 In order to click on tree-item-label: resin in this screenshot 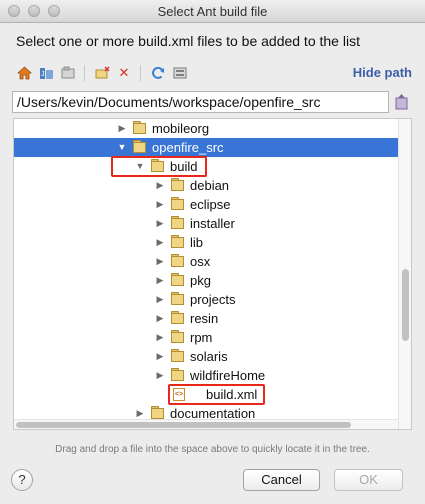, I will do `click(204, 318)`.